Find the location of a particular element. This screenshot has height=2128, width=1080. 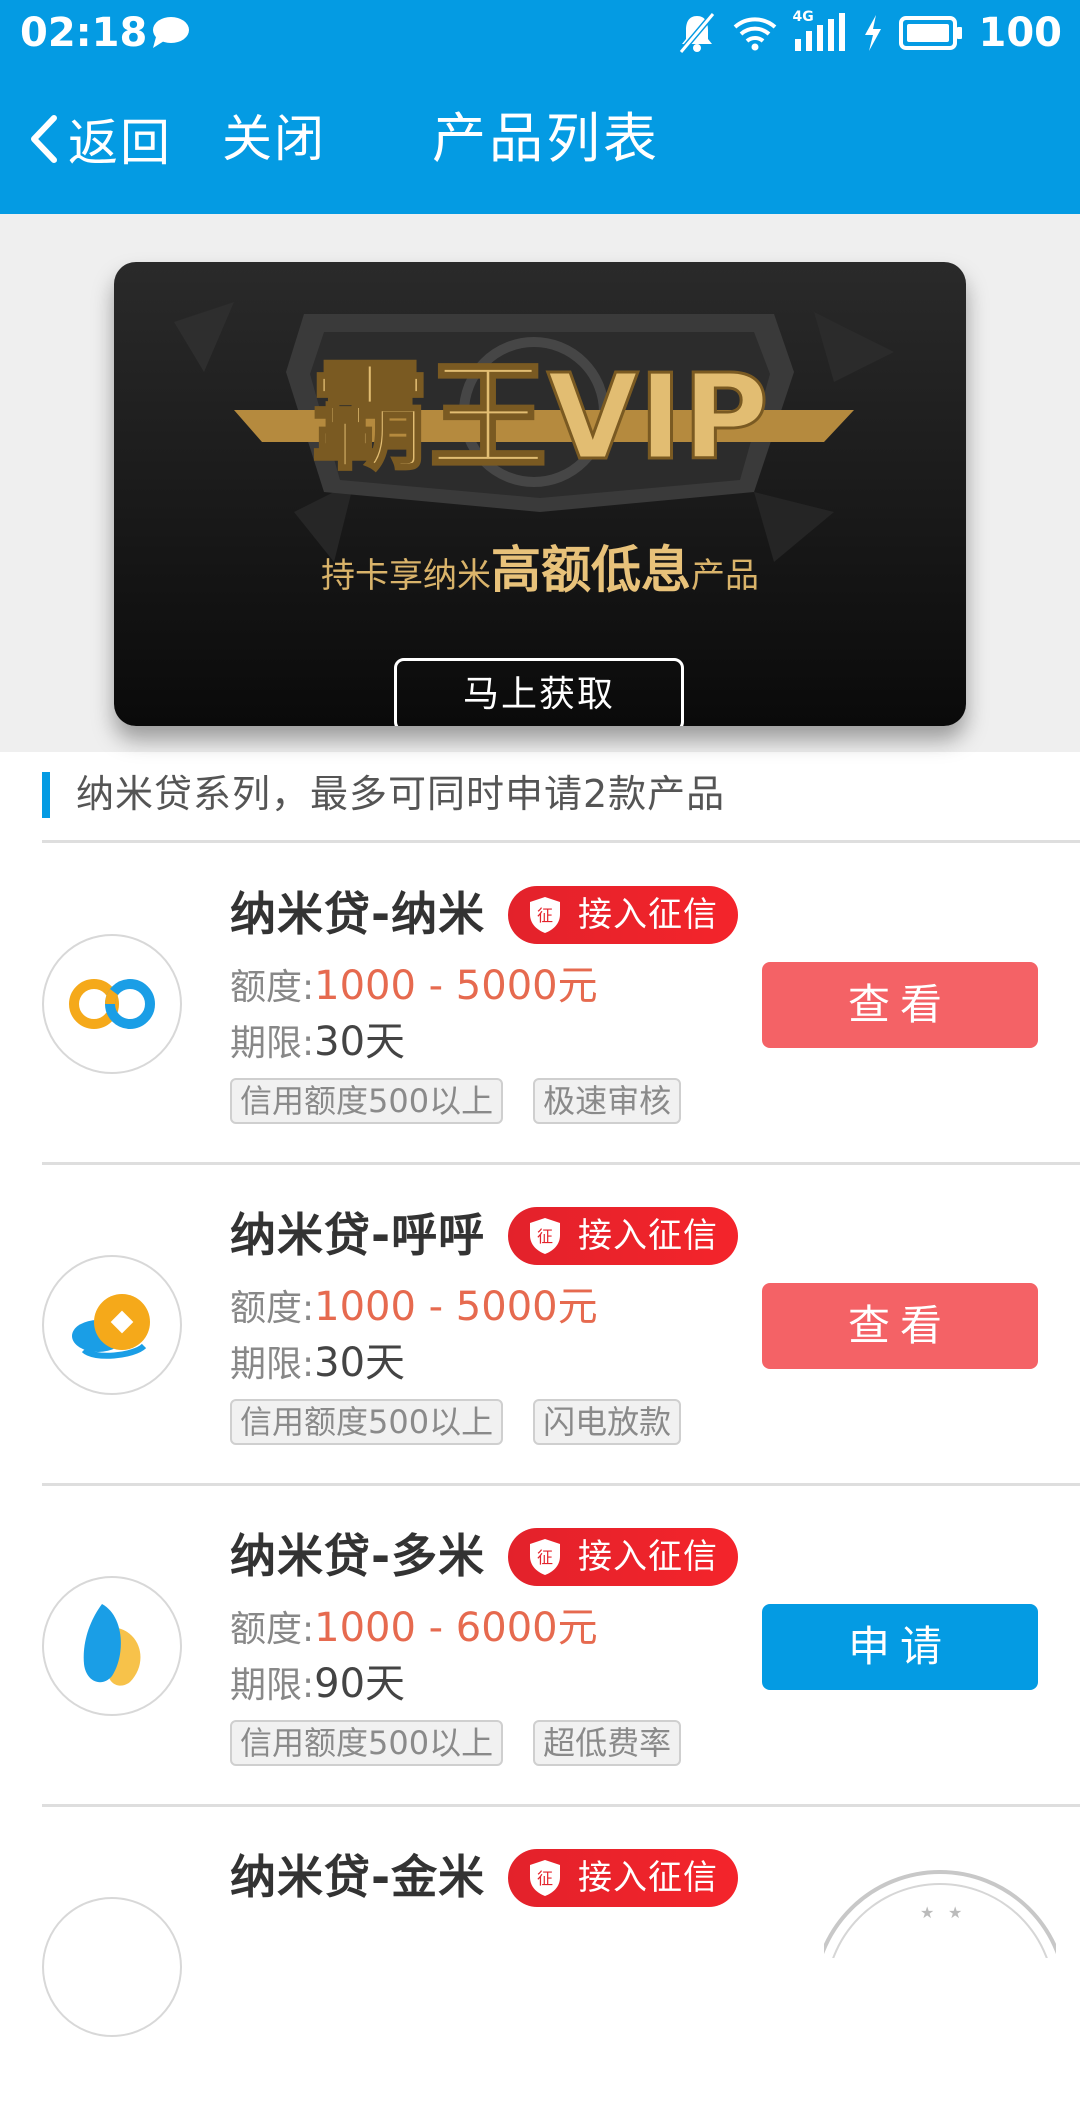

amount-value: 1000 - 6000元 is located at coordinates (456, 1628).